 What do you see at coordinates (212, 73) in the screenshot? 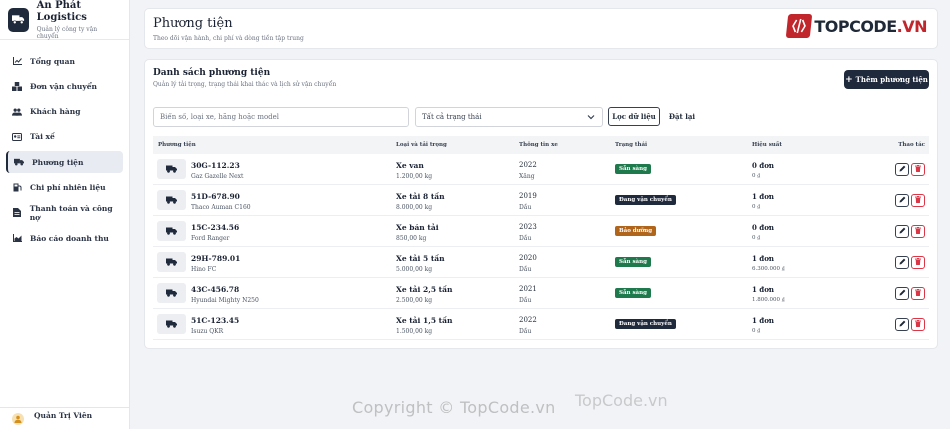
I see `list-title: Danh sách phương tiện` at bounding box center [212, 73].